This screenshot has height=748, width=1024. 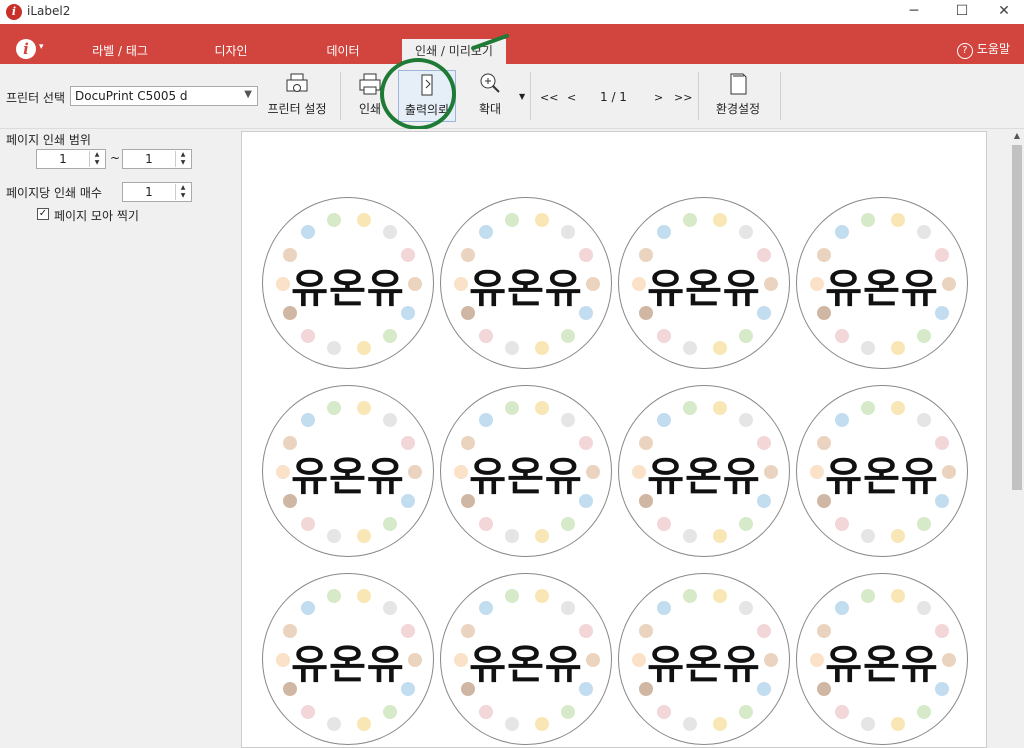 I want to click on scrollbar-thumb, so click(x=1017, y=317).